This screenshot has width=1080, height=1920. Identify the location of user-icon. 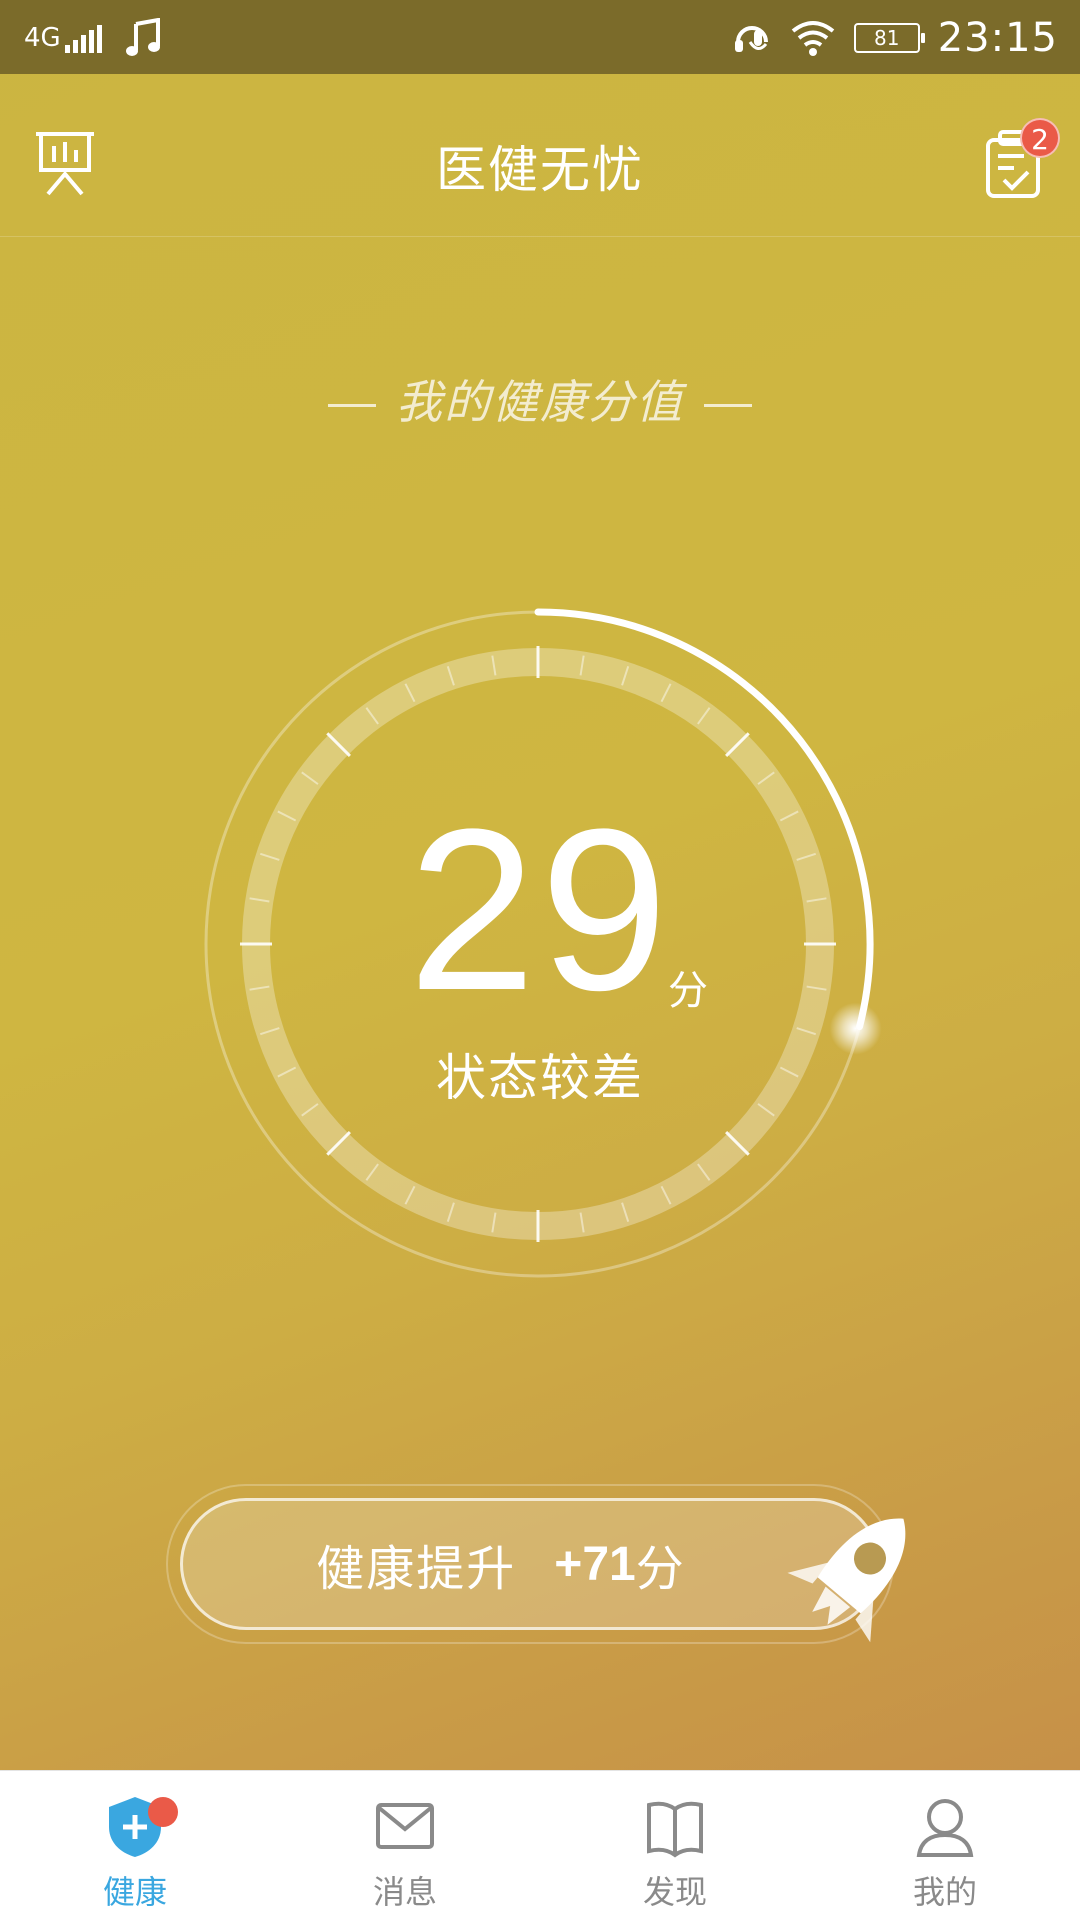
(945, 1828).